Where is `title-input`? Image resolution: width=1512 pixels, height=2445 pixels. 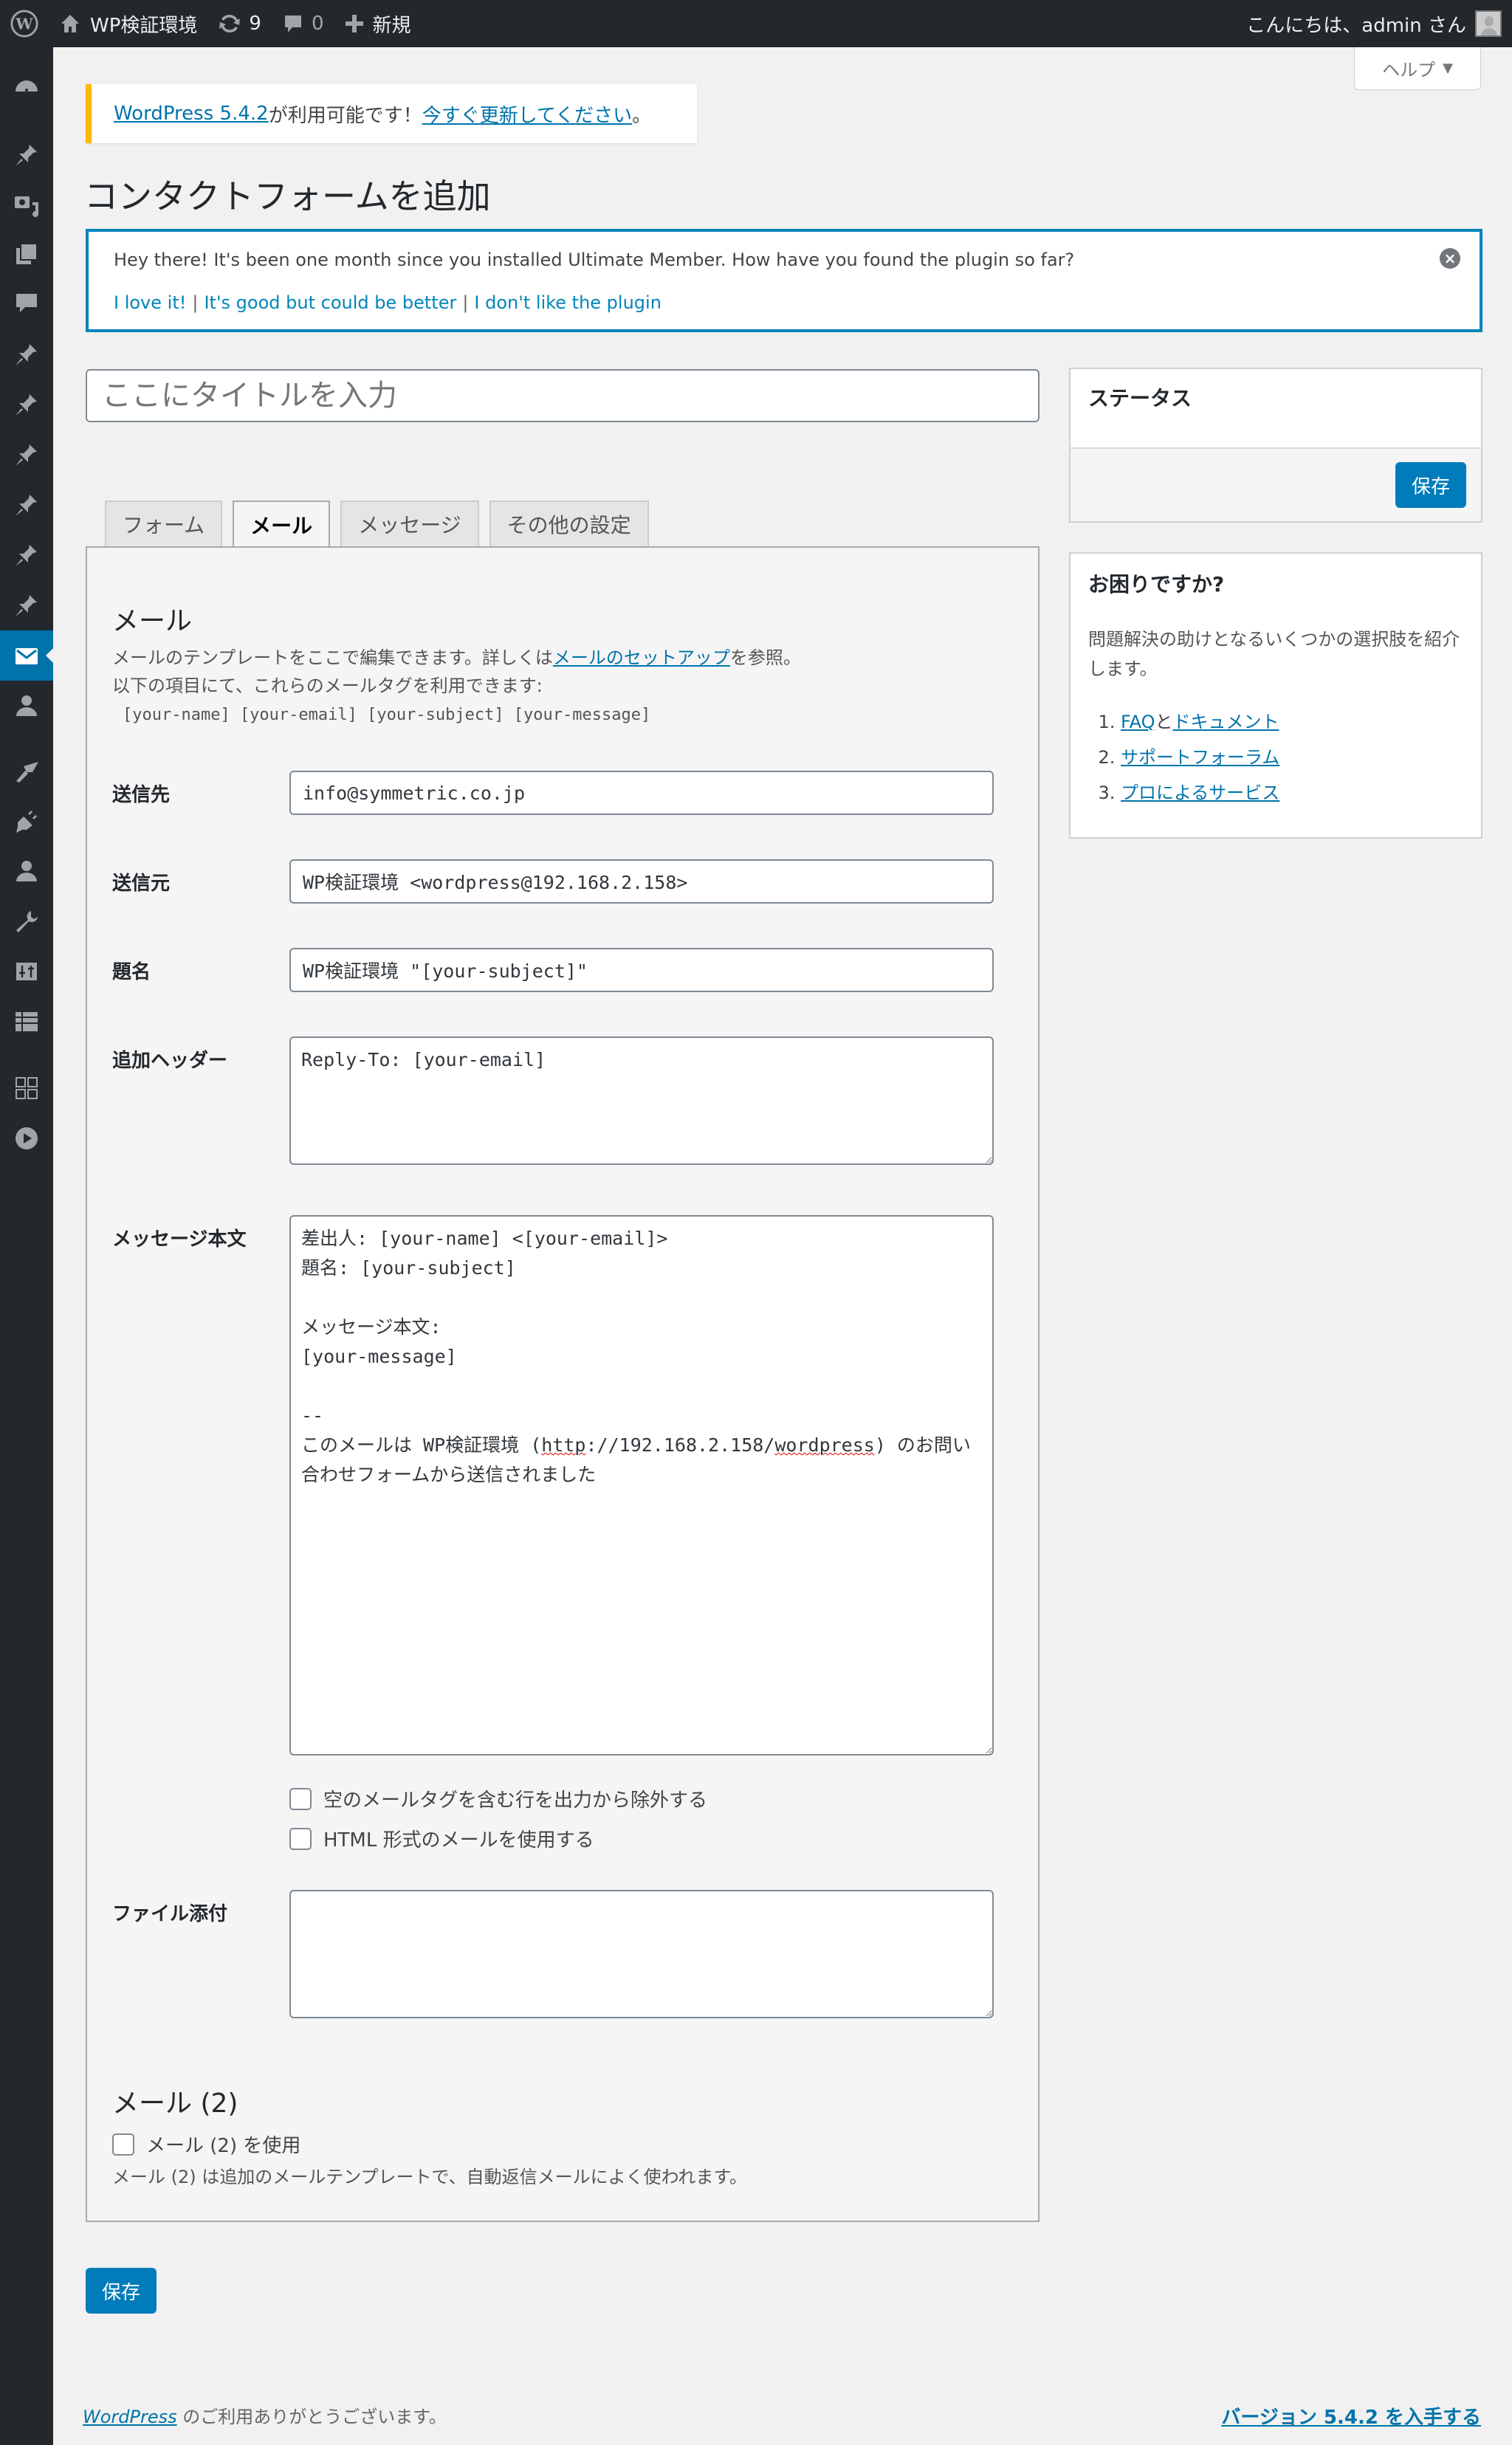 title-input is located at coordinates (563, 395).